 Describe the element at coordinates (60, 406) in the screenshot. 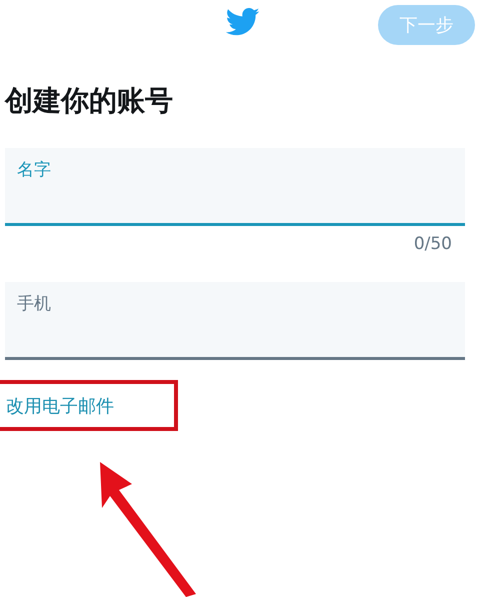

I see `use-email-link: 改用电子邮件` at that location.